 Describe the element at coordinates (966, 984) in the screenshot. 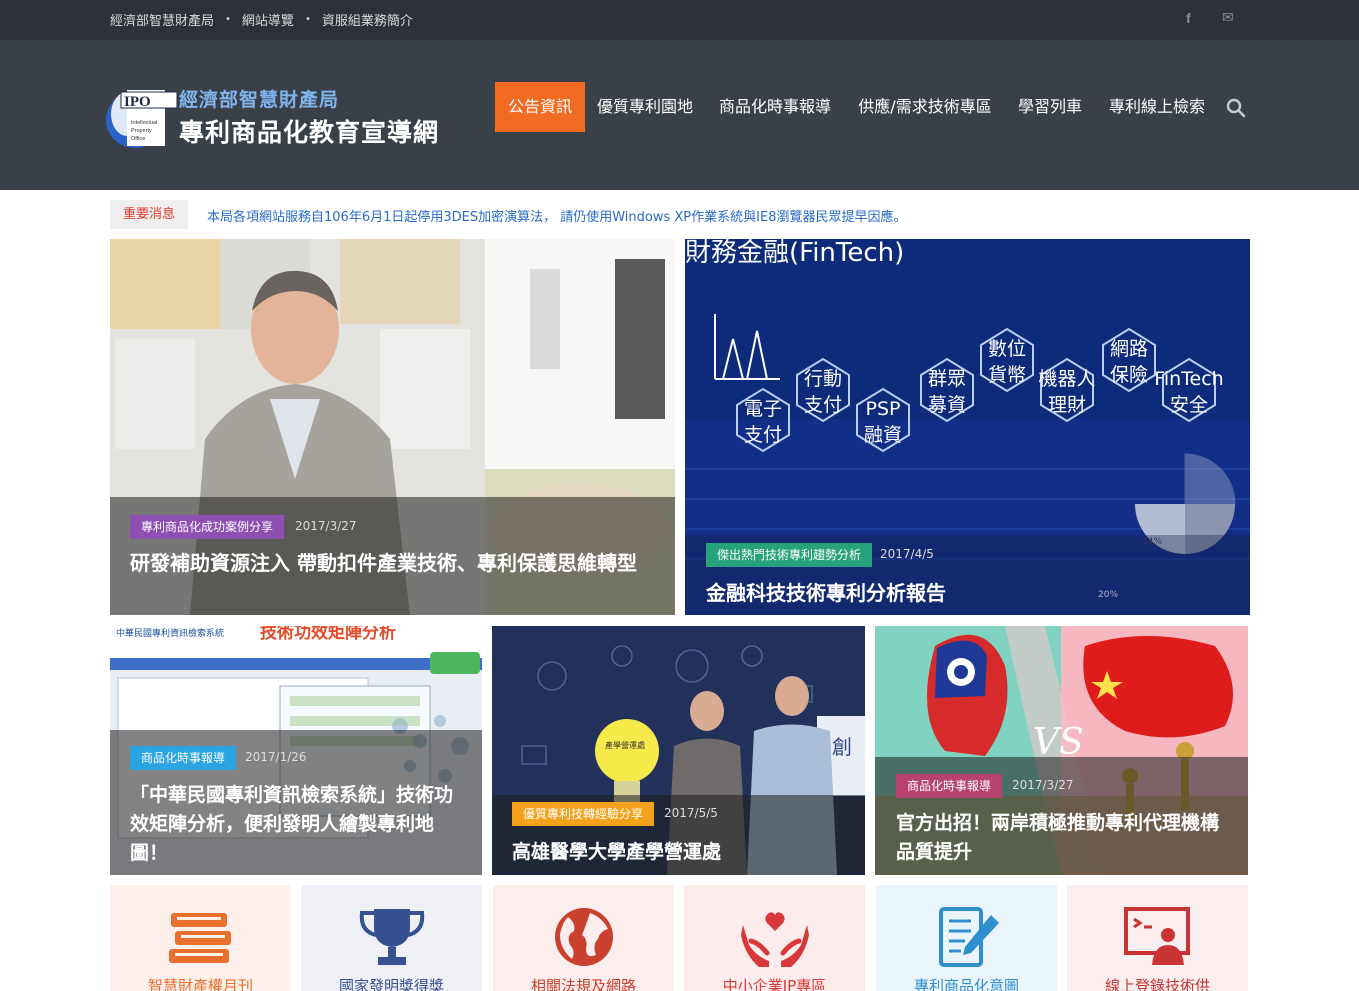

I see `tile-label: 專利商品化意圖` at that location.